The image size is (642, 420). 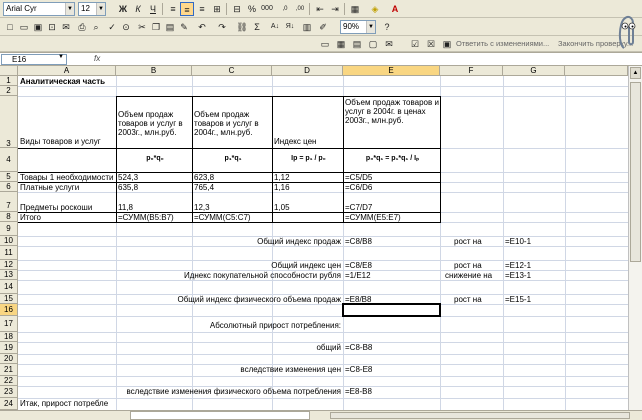 What do you see at coordinates (294, 141) in the screenshot?
I see `cell-d3: Индекс цен` at bounding box center [294, 141].